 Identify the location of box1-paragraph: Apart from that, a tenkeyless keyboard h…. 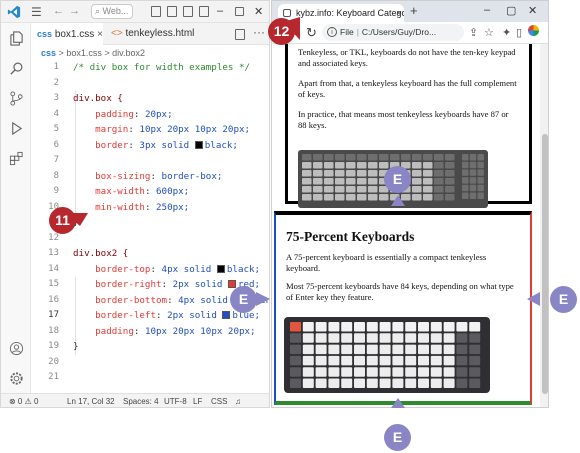
(407, 88).